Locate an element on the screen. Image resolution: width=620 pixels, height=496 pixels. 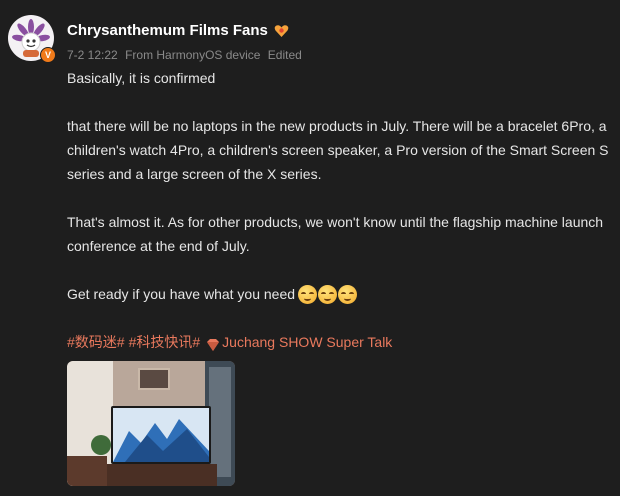
verified-badge-icon: V is located at coordinates (48, 55).